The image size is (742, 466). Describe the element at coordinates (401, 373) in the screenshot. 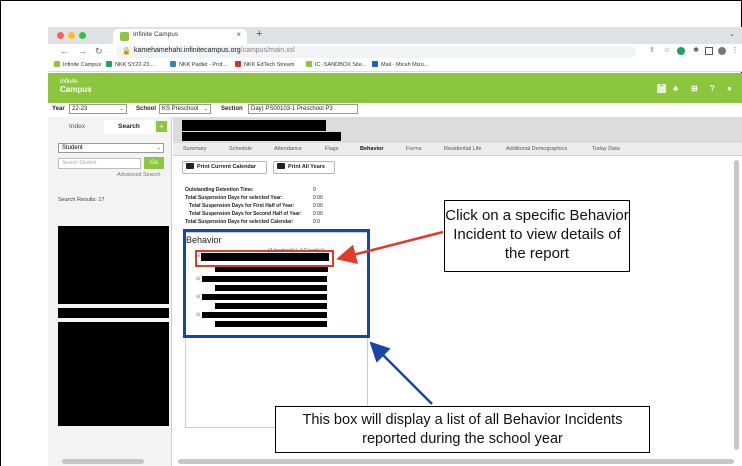

I see `blue-arrow` at that location.